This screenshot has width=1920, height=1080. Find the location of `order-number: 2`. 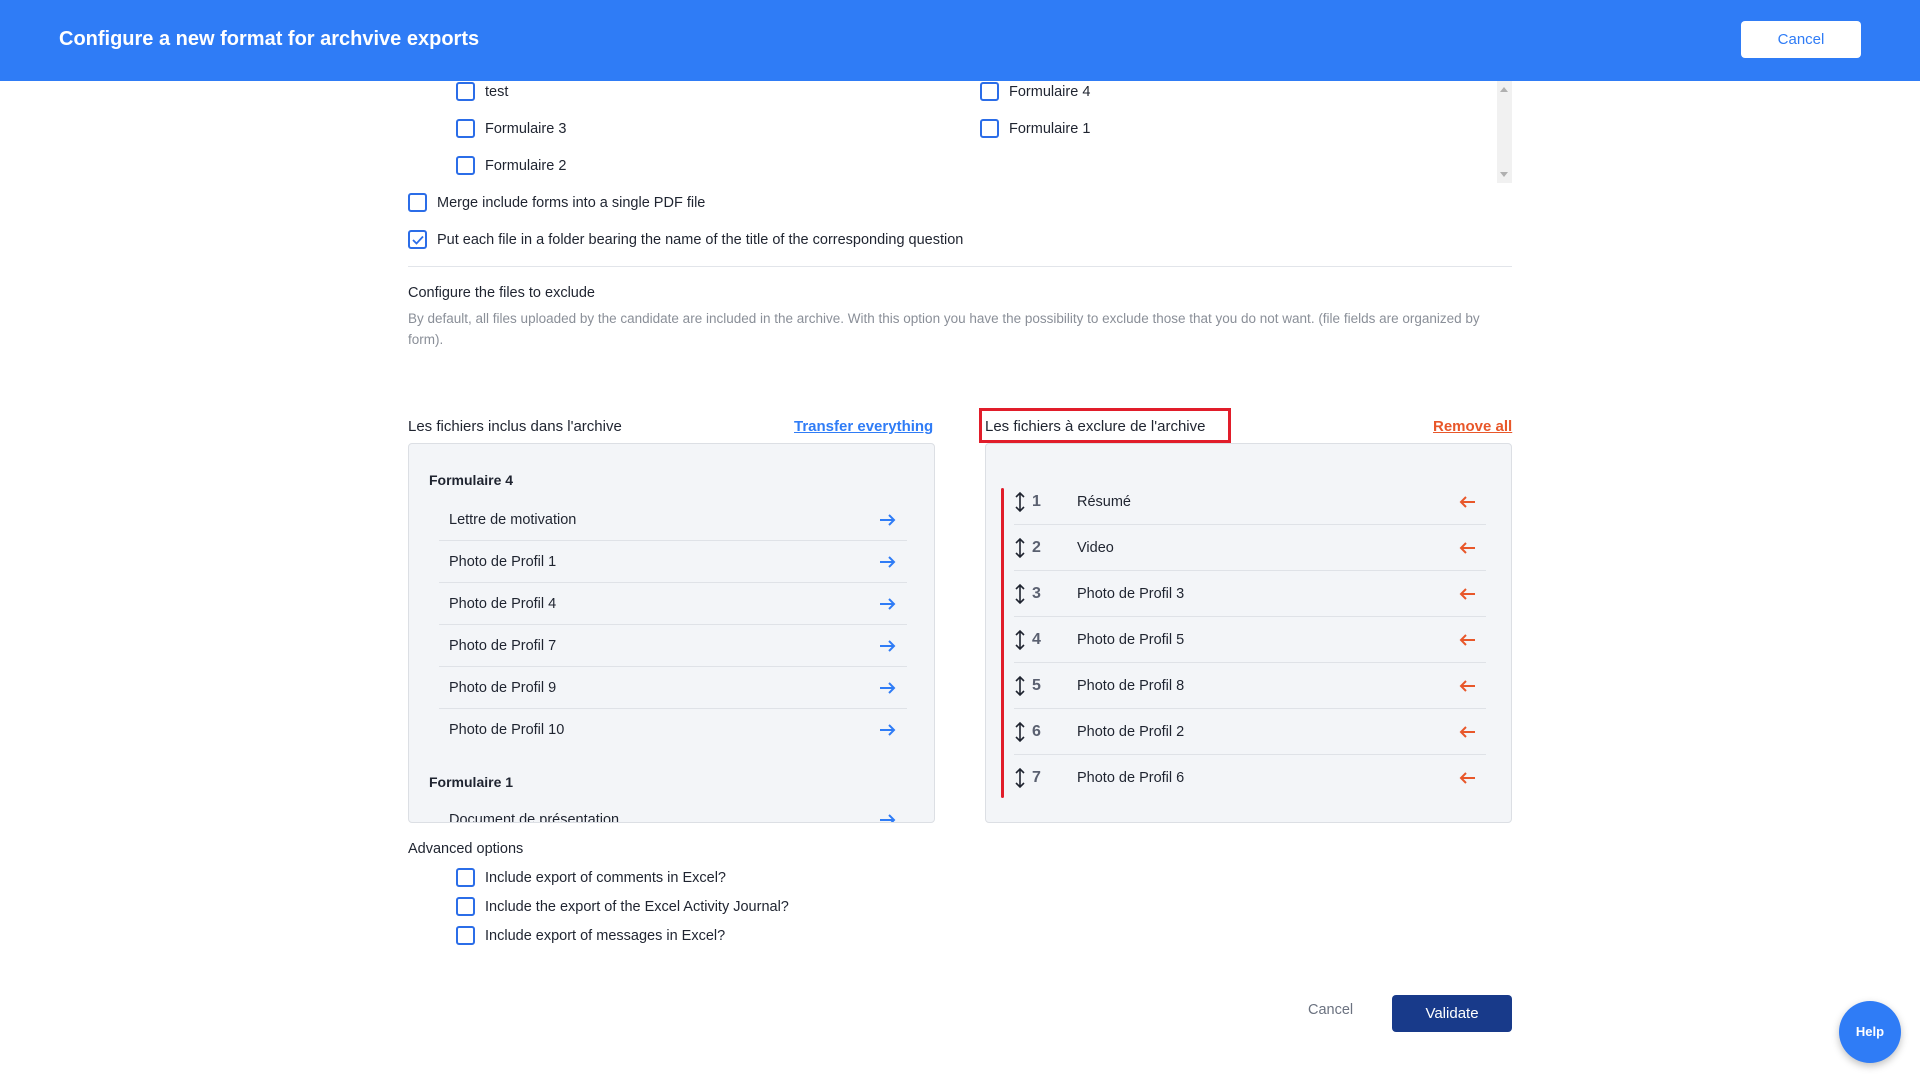

order-number: 2 is located at coordinates (1036, 547).